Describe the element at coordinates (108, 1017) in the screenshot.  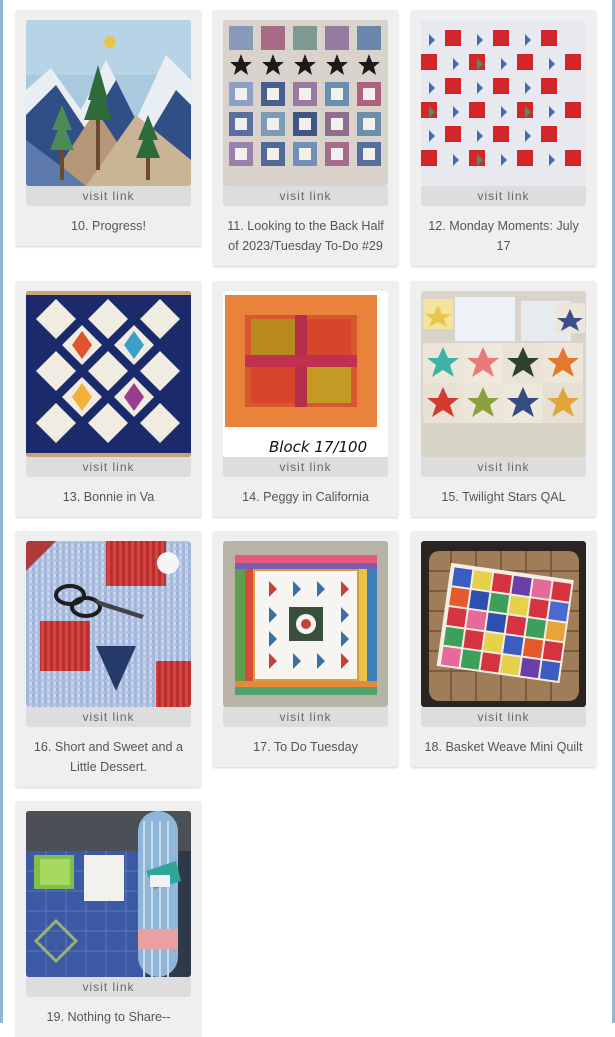
I see `link-caption: 19. Nothing to Share--` at that location.